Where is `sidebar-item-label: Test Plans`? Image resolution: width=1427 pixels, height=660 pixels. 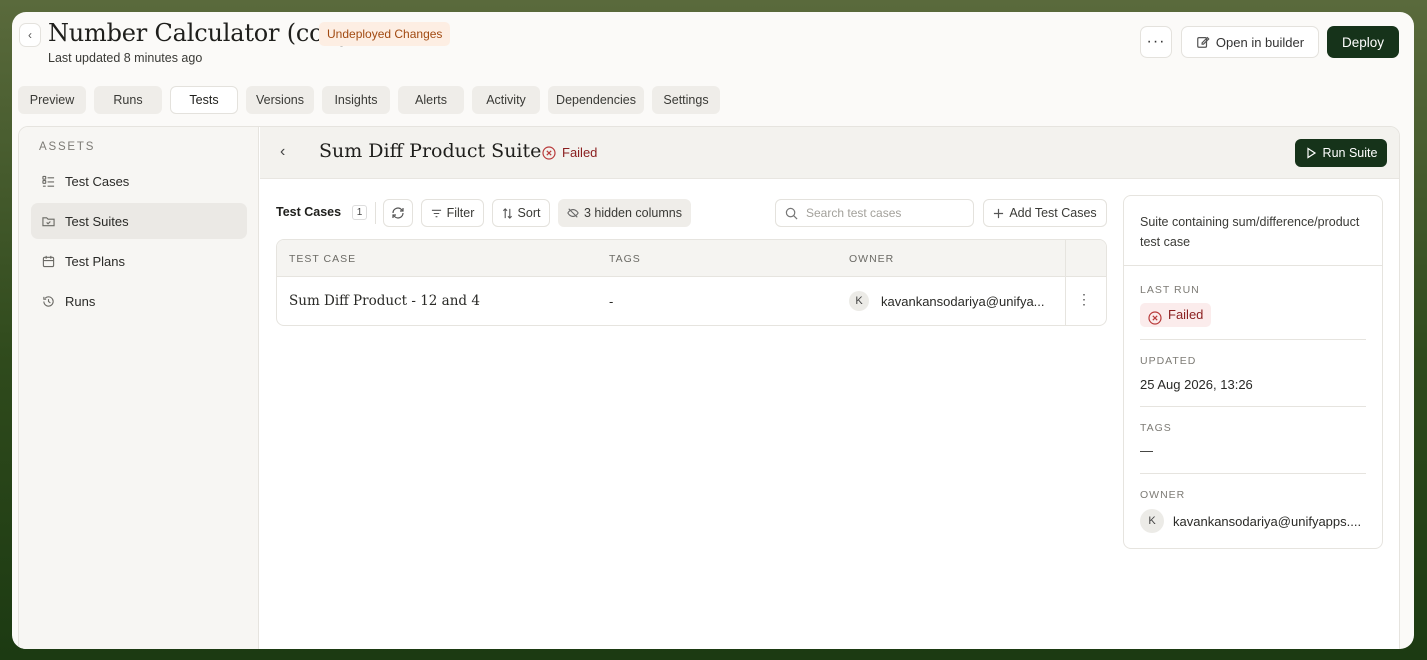 sidebar-item-label: Test Plans is located at coordinates (95, 261).